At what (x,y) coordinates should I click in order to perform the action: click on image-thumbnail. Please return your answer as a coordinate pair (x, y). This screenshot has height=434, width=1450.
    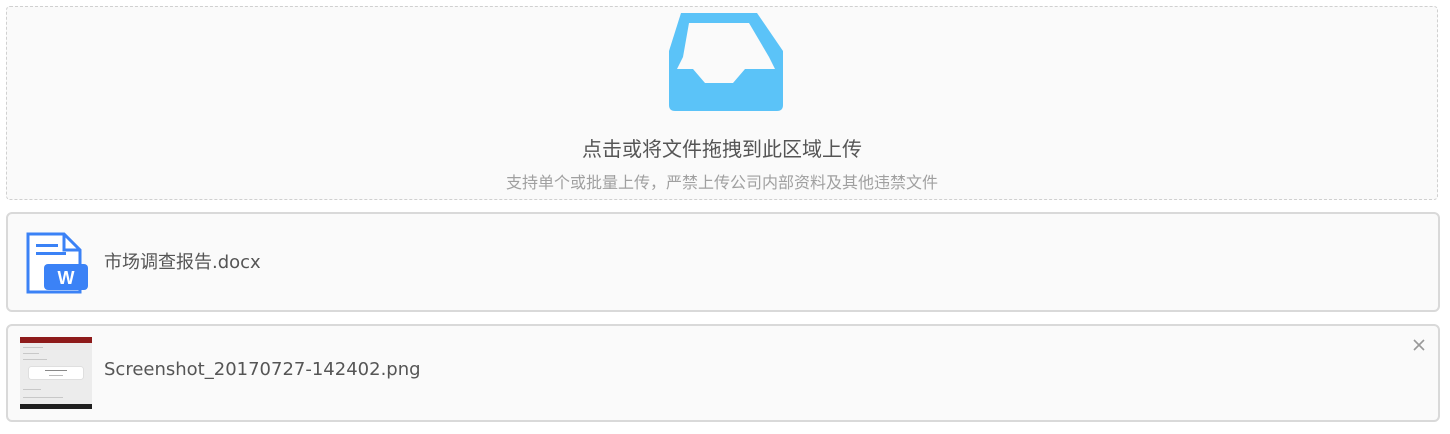
    Looking at the image, I should click on (56, 373).